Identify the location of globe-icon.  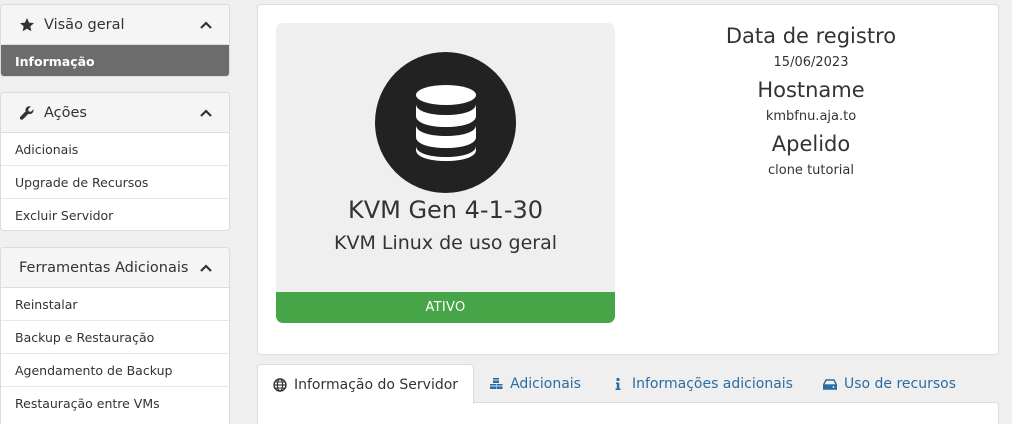
(280, 384).